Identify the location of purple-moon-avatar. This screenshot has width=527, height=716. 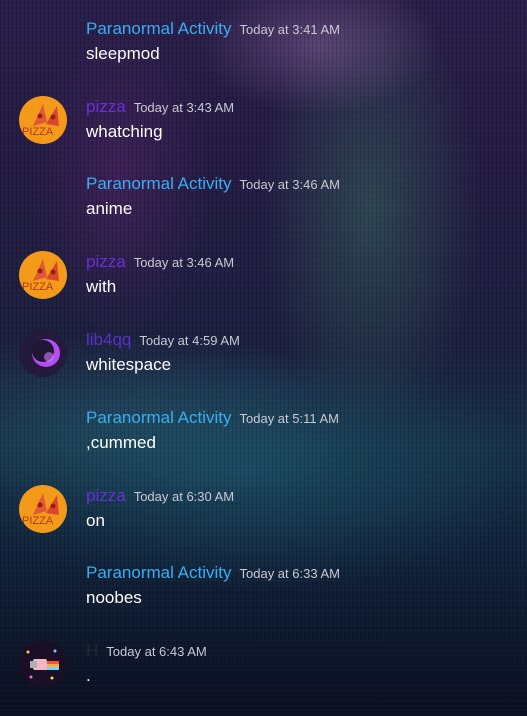
(43, 353).